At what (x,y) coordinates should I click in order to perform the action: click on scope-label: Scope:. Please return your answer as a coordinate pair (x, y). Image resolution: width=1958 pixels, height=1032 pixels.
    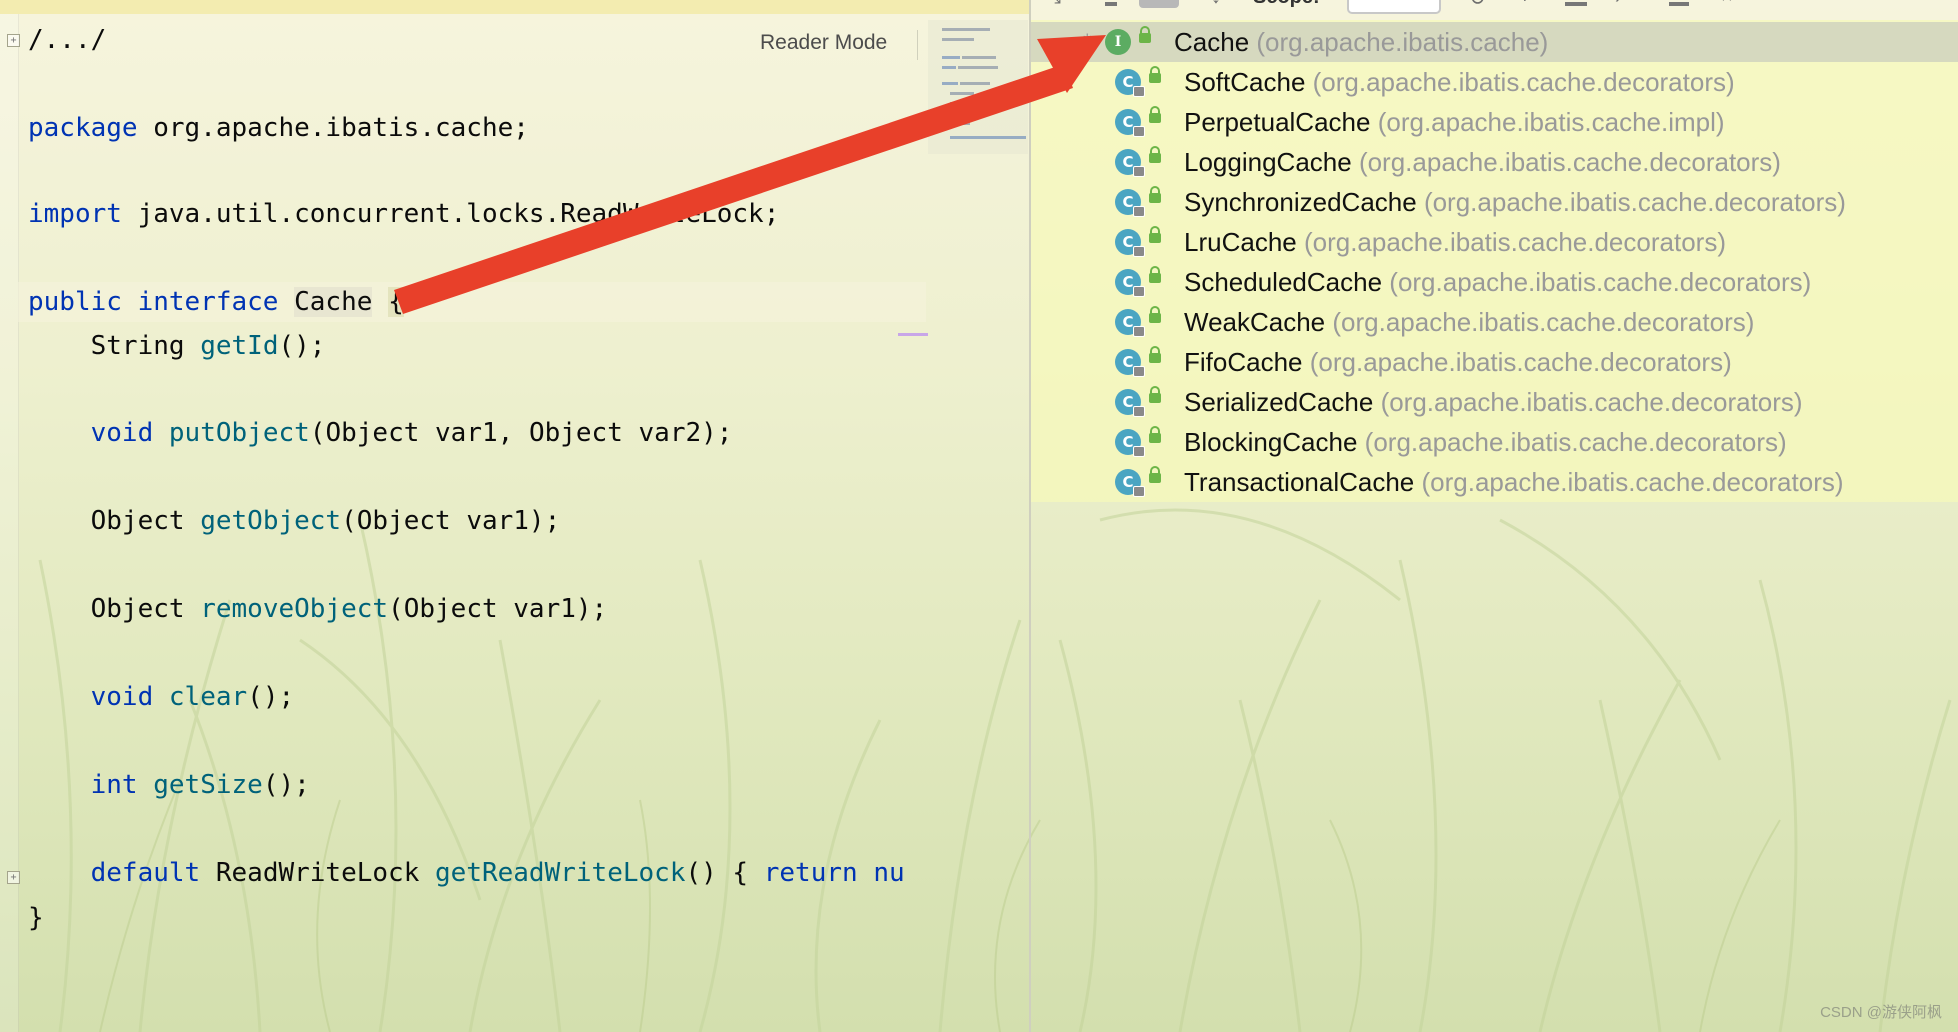
    Looking at the image, I should click on (1286, 5).